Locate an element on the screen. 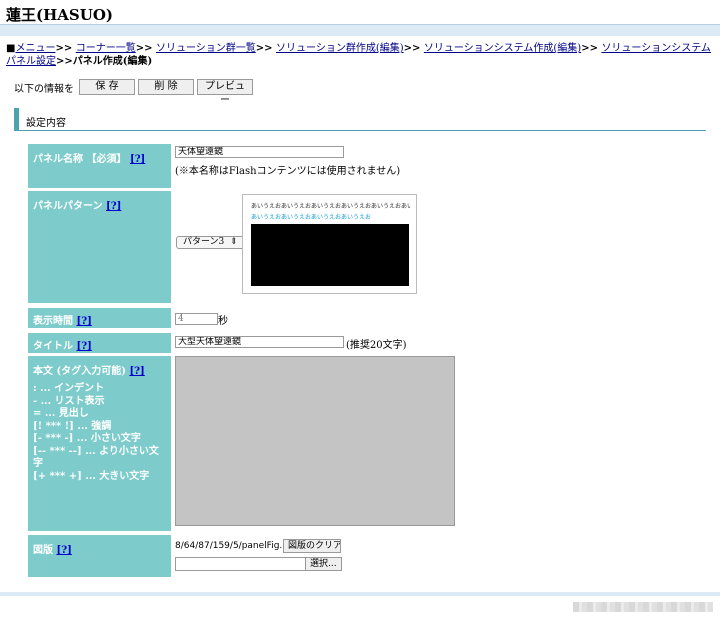 This screenshot has height=623, width=720. title-help-link: [?] is located at coordinates (83, 346).